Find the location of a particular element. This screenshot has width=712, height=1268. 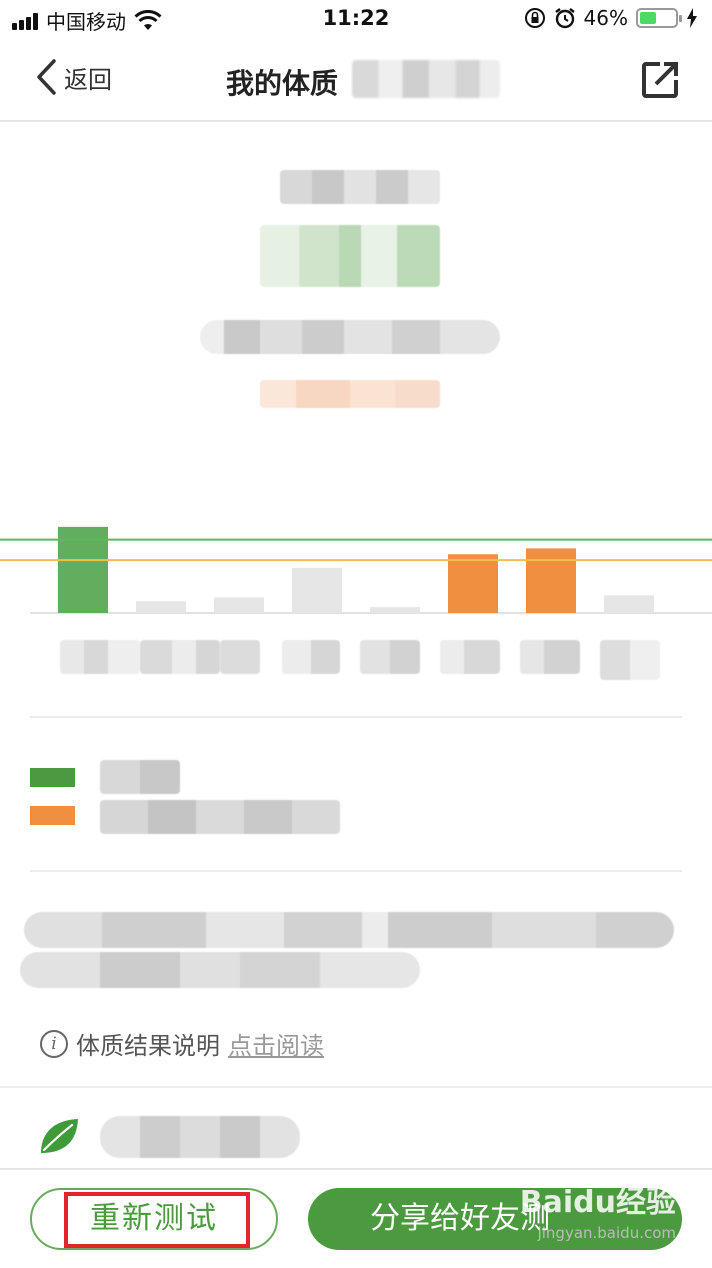

status-right: 46% is located at coordinates (611, 18).